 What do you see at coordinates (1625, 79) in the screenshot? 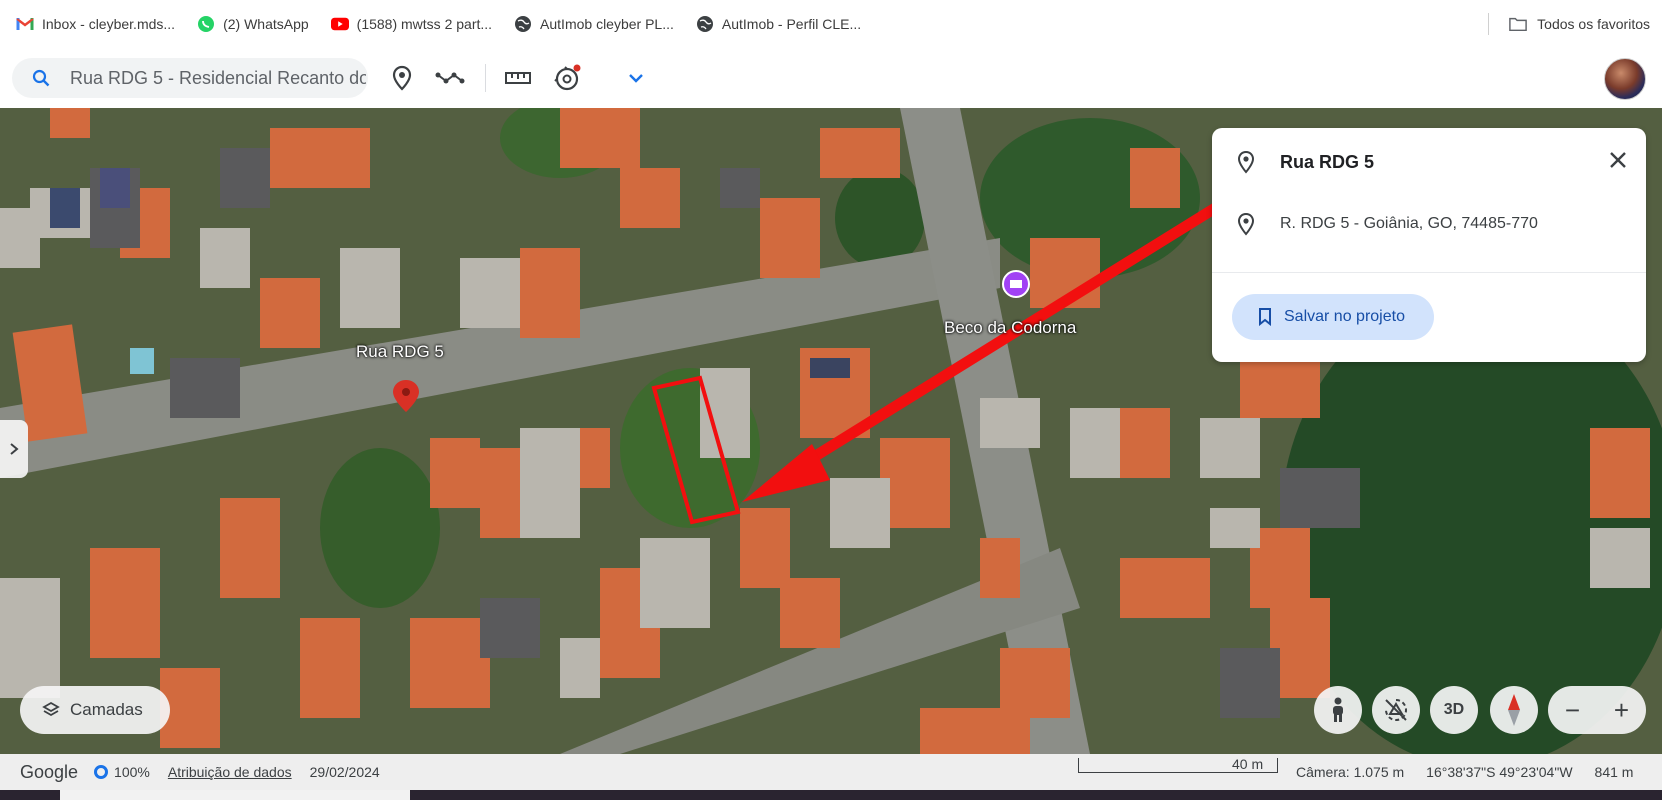
I see `avatar` at bounding box center [1625, 79].